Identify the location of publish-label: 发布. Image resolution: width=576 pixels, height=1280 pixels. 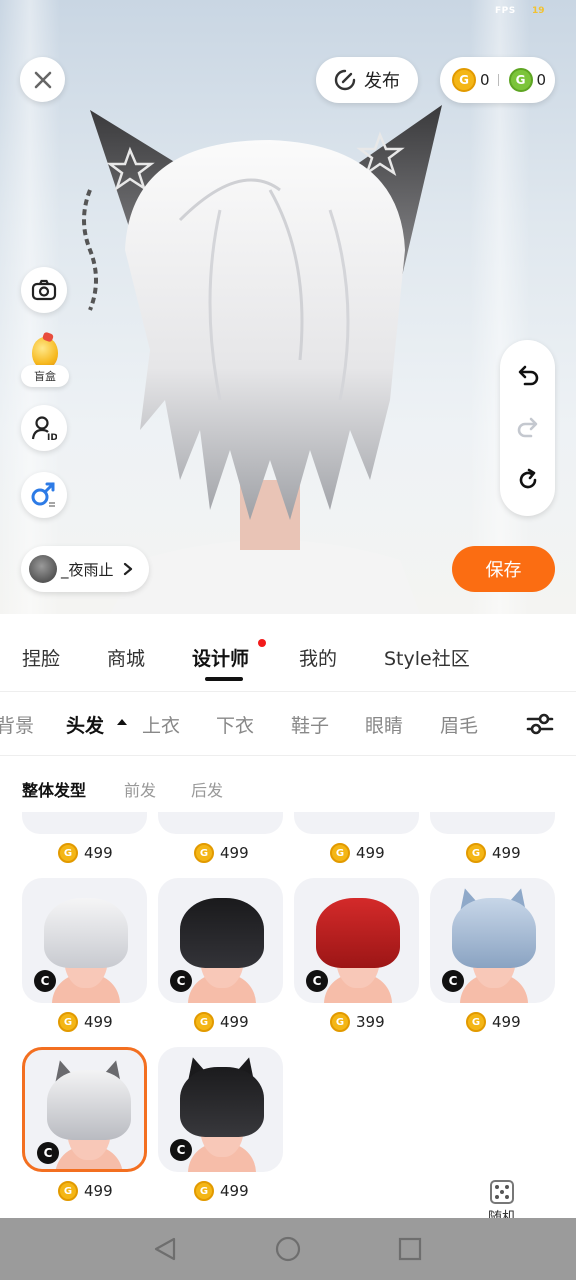
(382, 81).